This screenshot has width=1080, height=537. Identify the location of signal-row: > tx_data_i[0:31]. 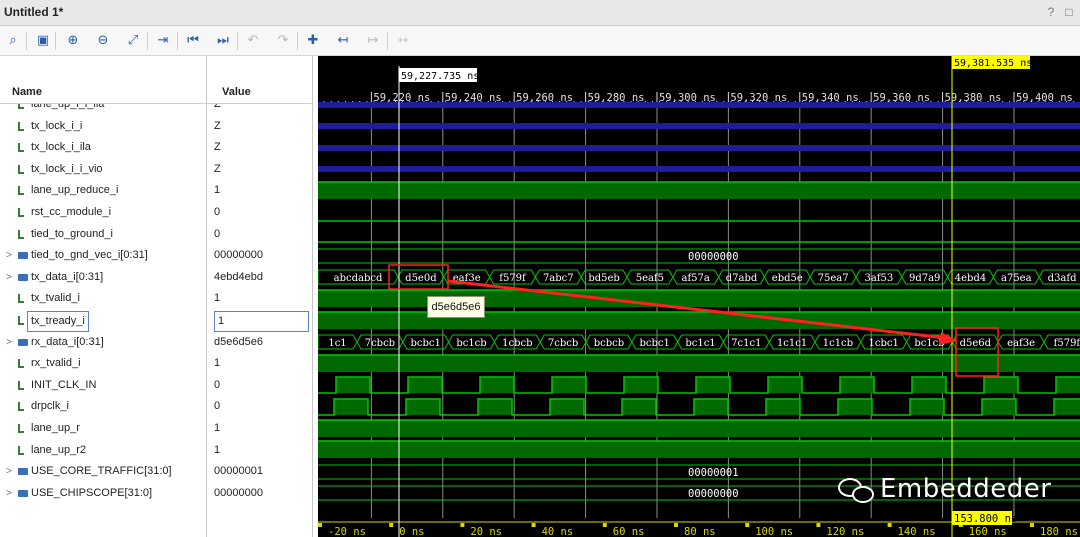
(103, 277).